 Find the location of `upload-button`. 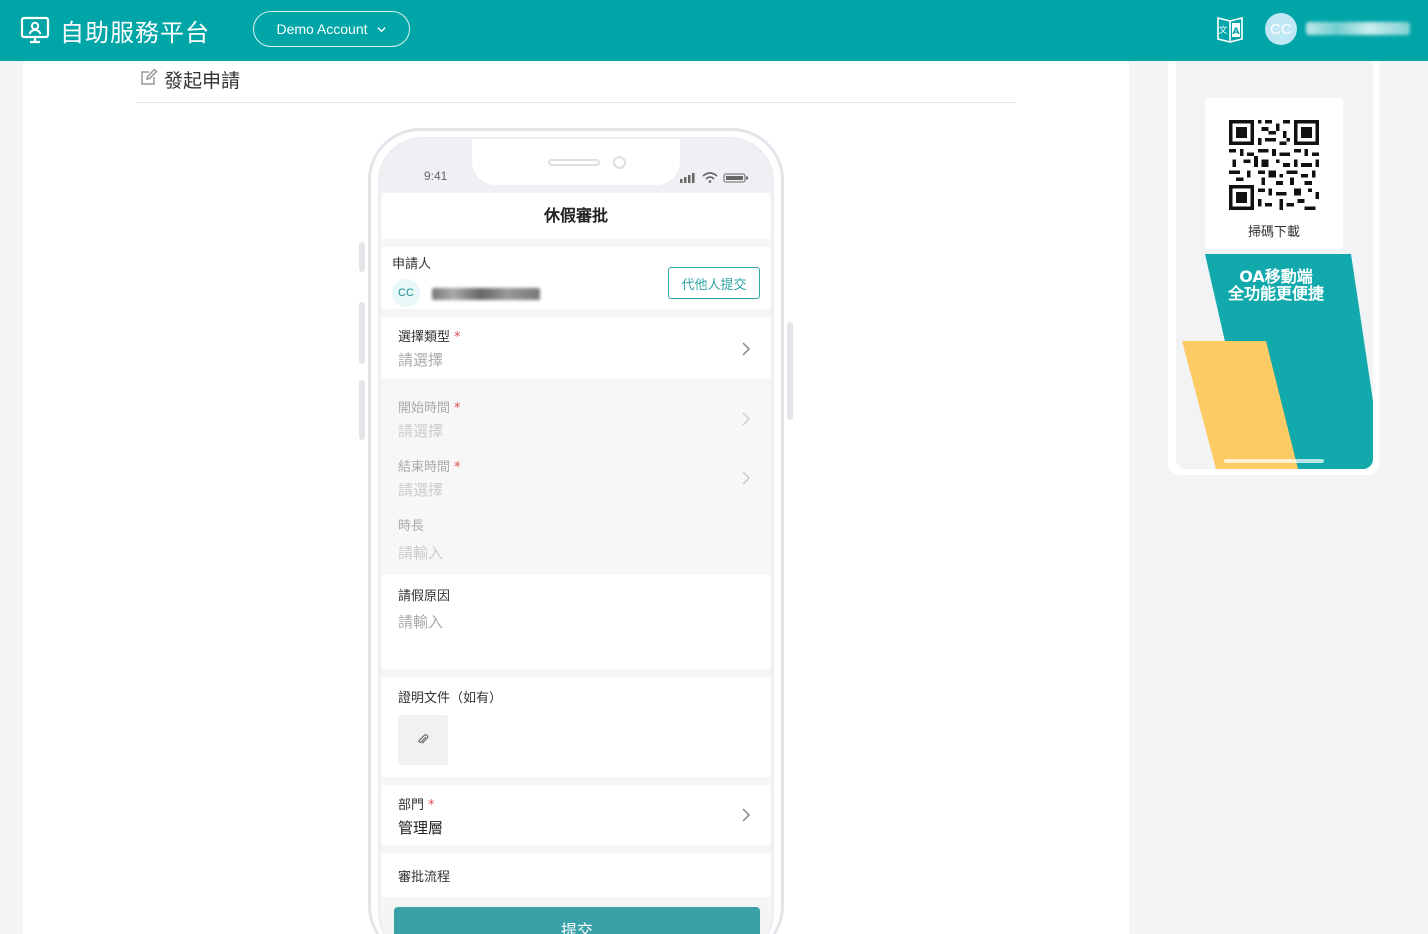

upload-button is located at coordinates (423, 740).